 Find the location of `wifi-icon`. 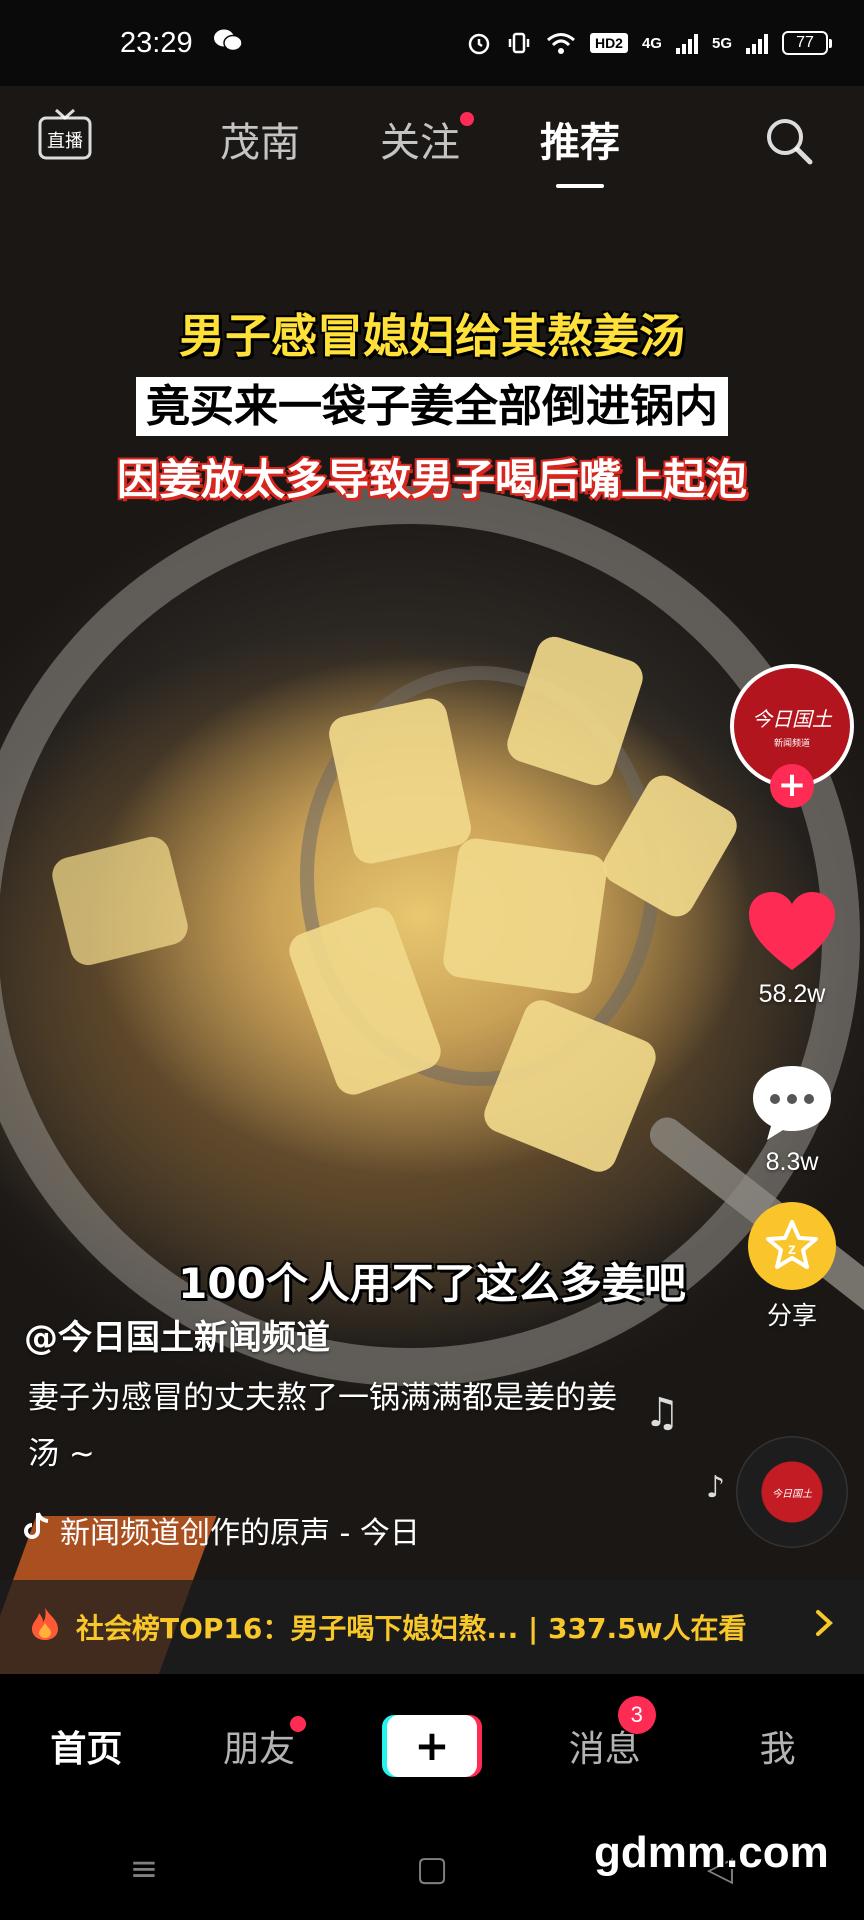

wifi-icon is located at coordinates (561, 43).